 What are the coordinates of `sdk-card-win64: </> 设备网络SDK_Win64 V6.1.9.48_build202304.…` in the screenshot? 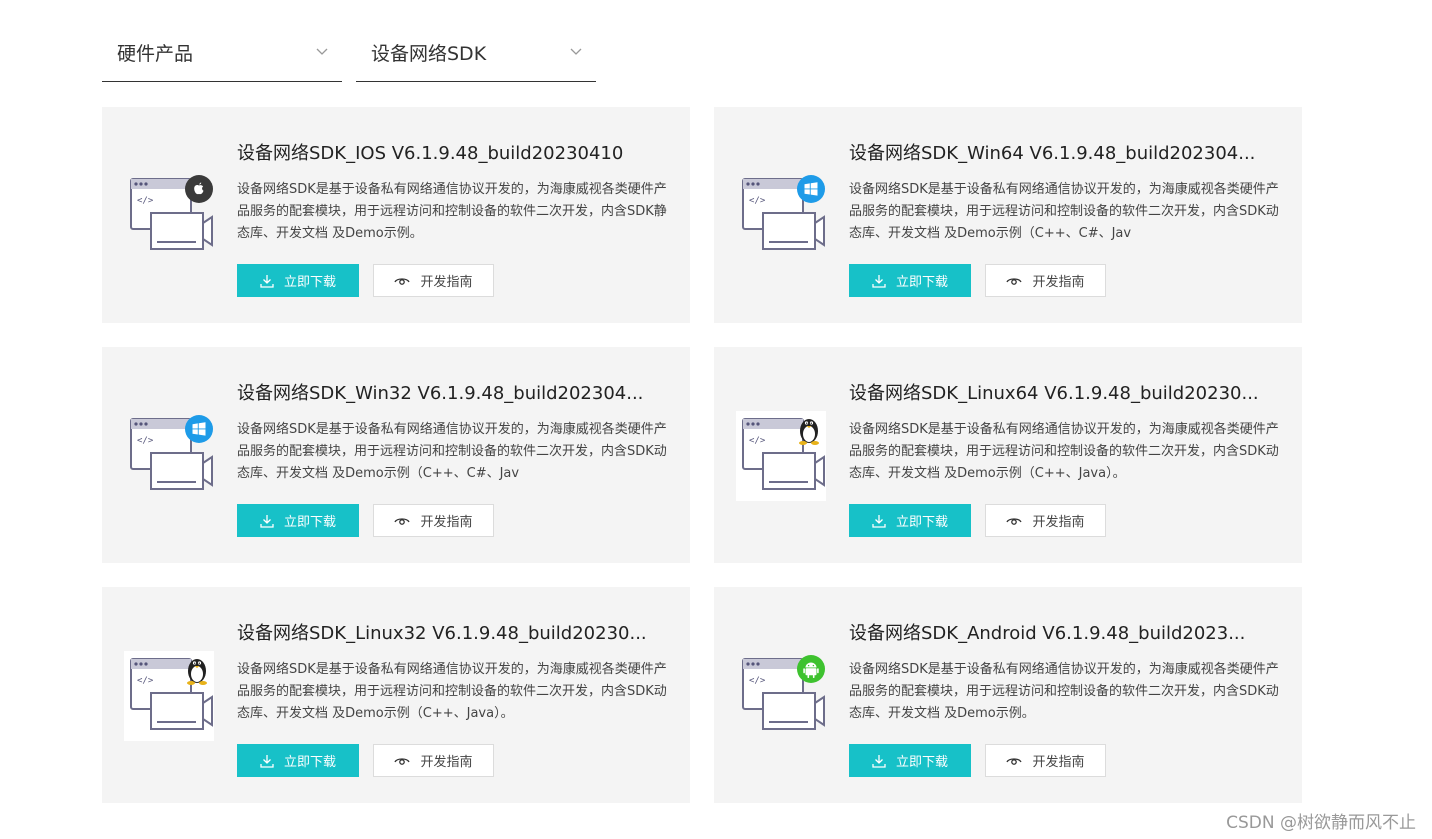 It's located at (1008, 215).